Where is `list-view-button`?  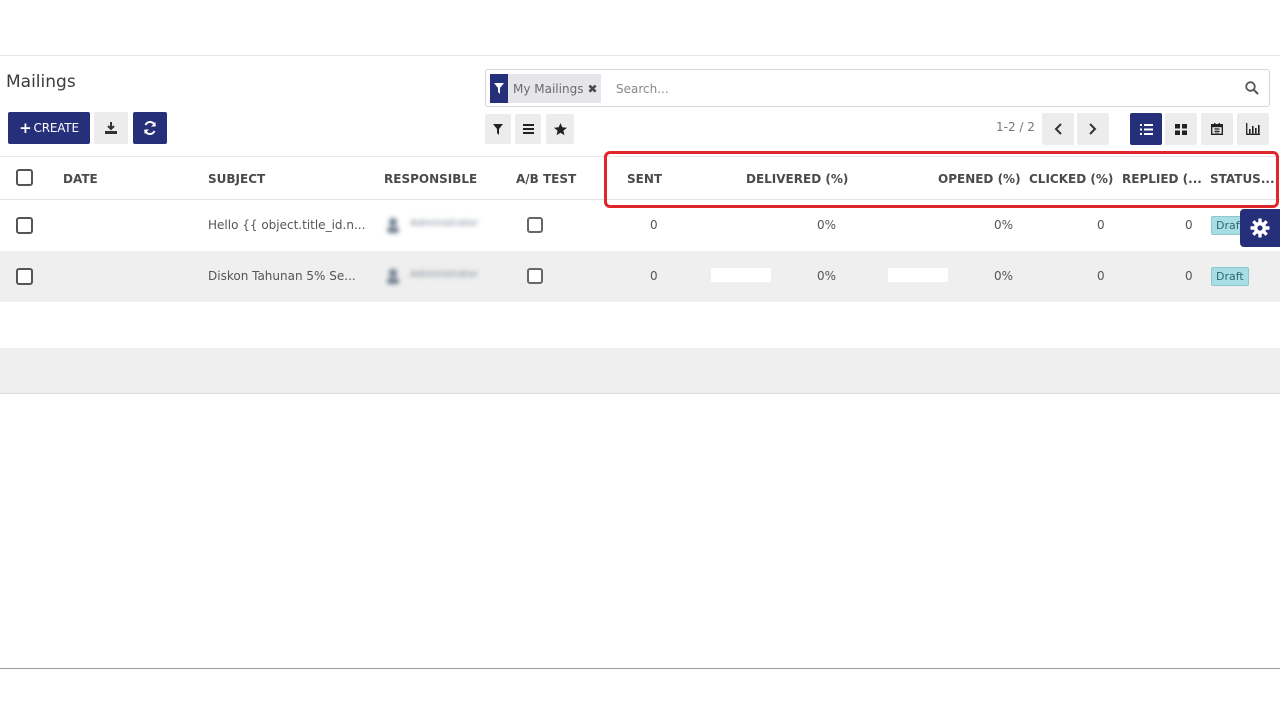
list-view-button is located at coordinates (1146, 129).